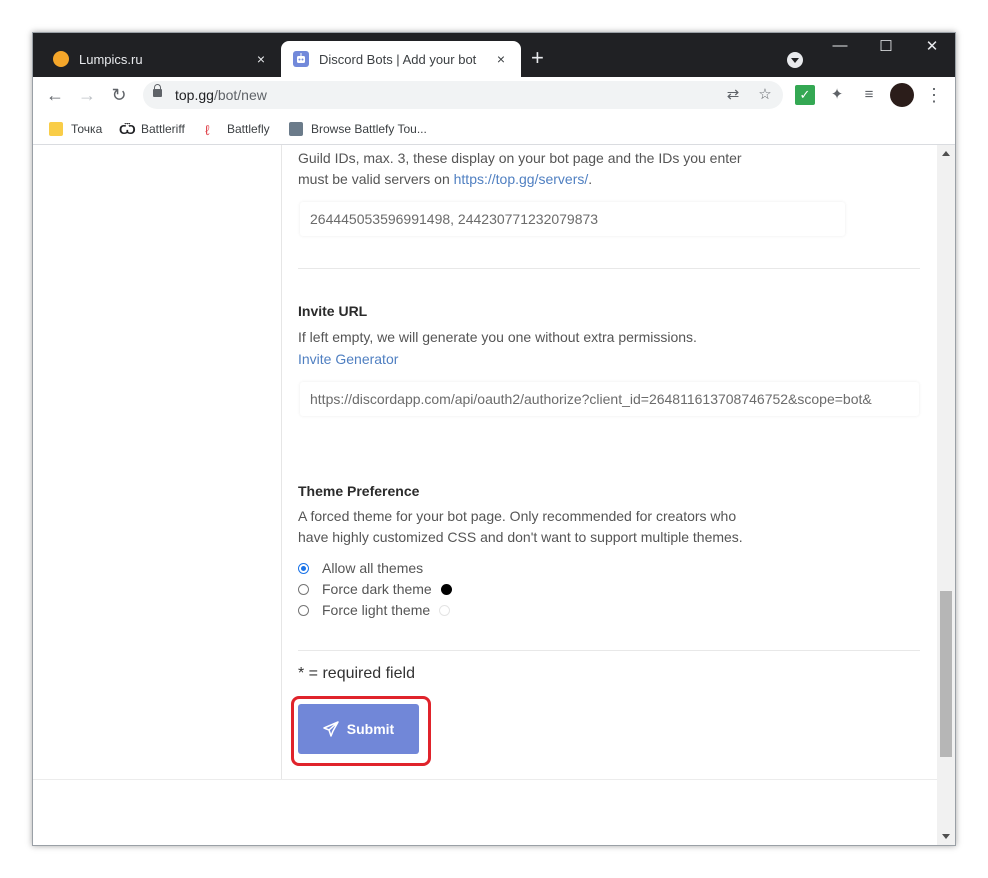  Describe the element at coordinates (398, 59) in the screenshot. I see `tab-title: Discord Bots | Add your bot` at that location.